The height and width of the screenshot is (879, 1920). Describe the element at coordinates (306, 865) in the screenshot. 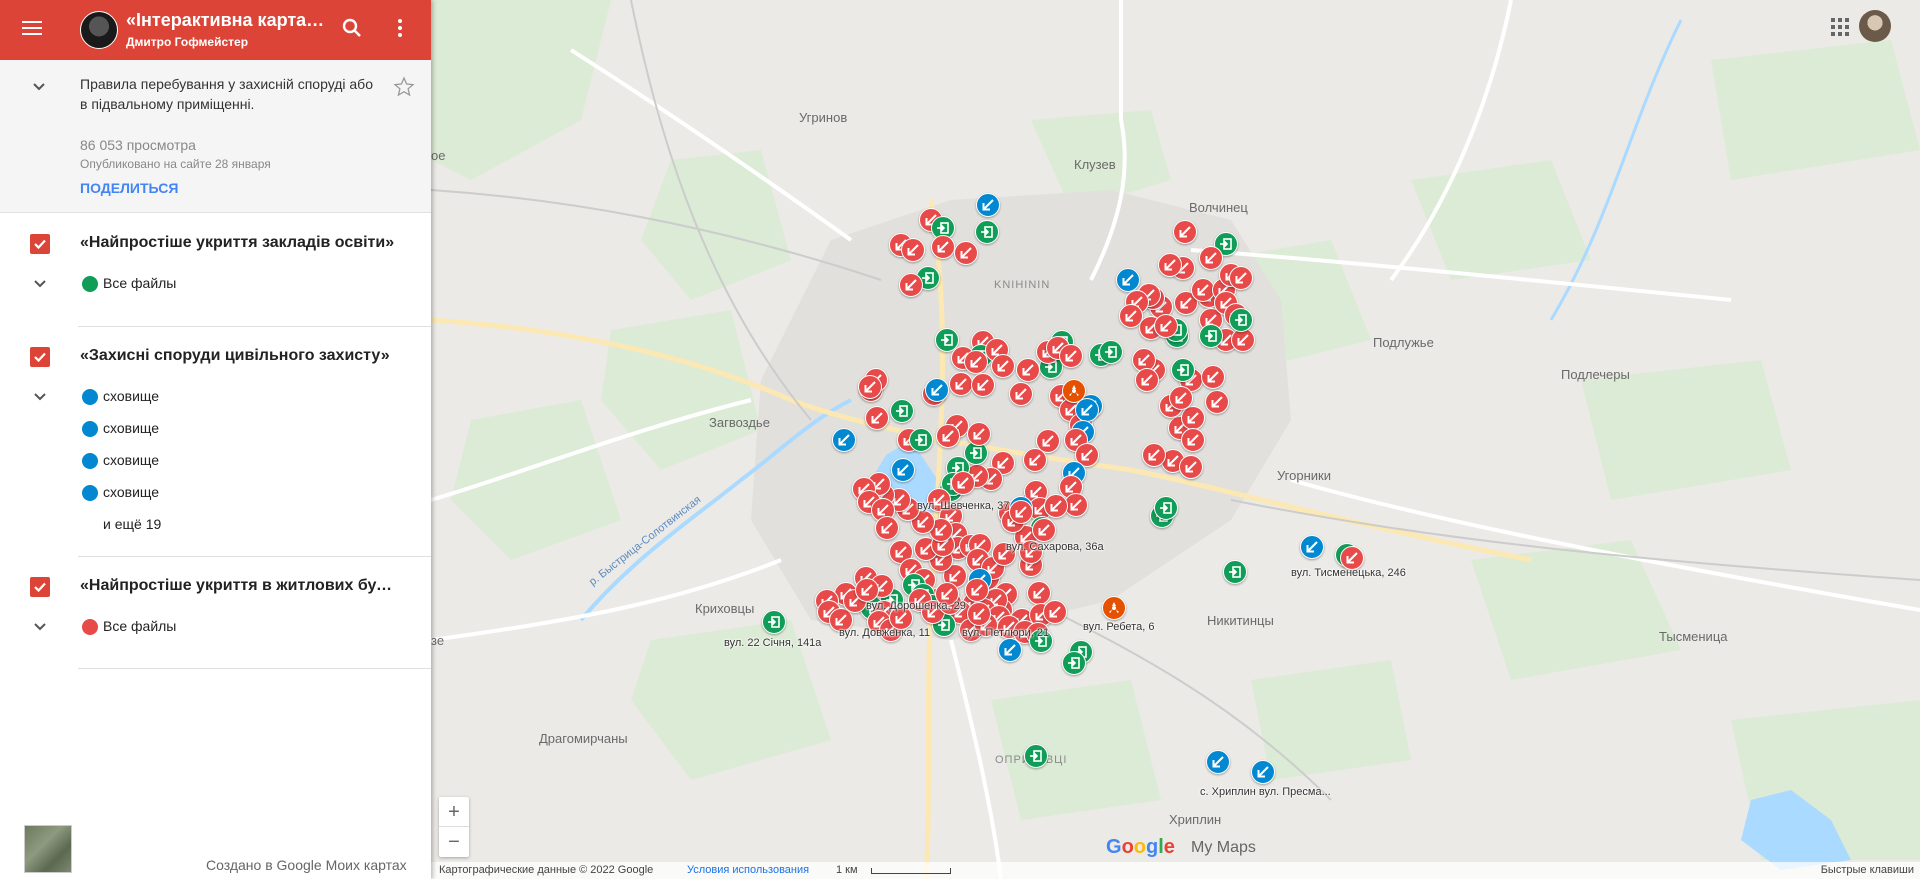

I see `created-in-my-maps-link: Создано в Google Моих картах` at that location.